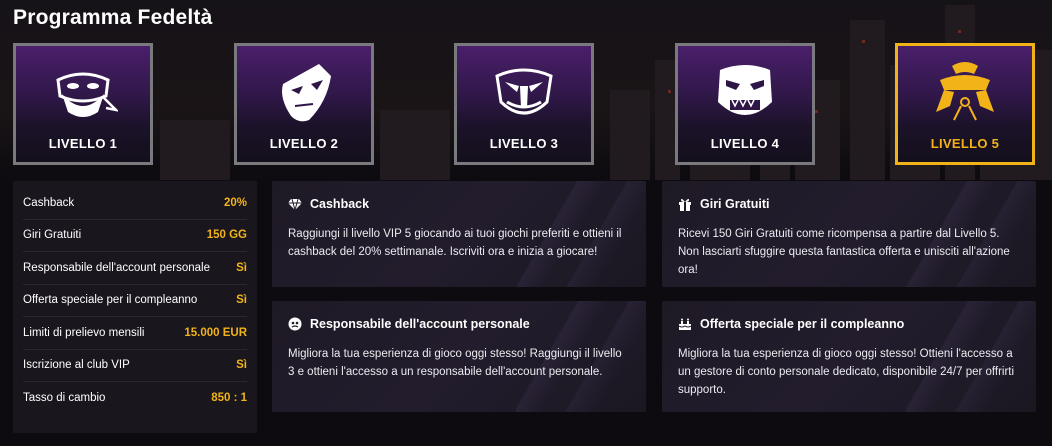 Image resolution: width=1052 pixels, height=446 pixels. I want to click on benefit-label: Limiti di prelievo mensili, so click(84, 332).